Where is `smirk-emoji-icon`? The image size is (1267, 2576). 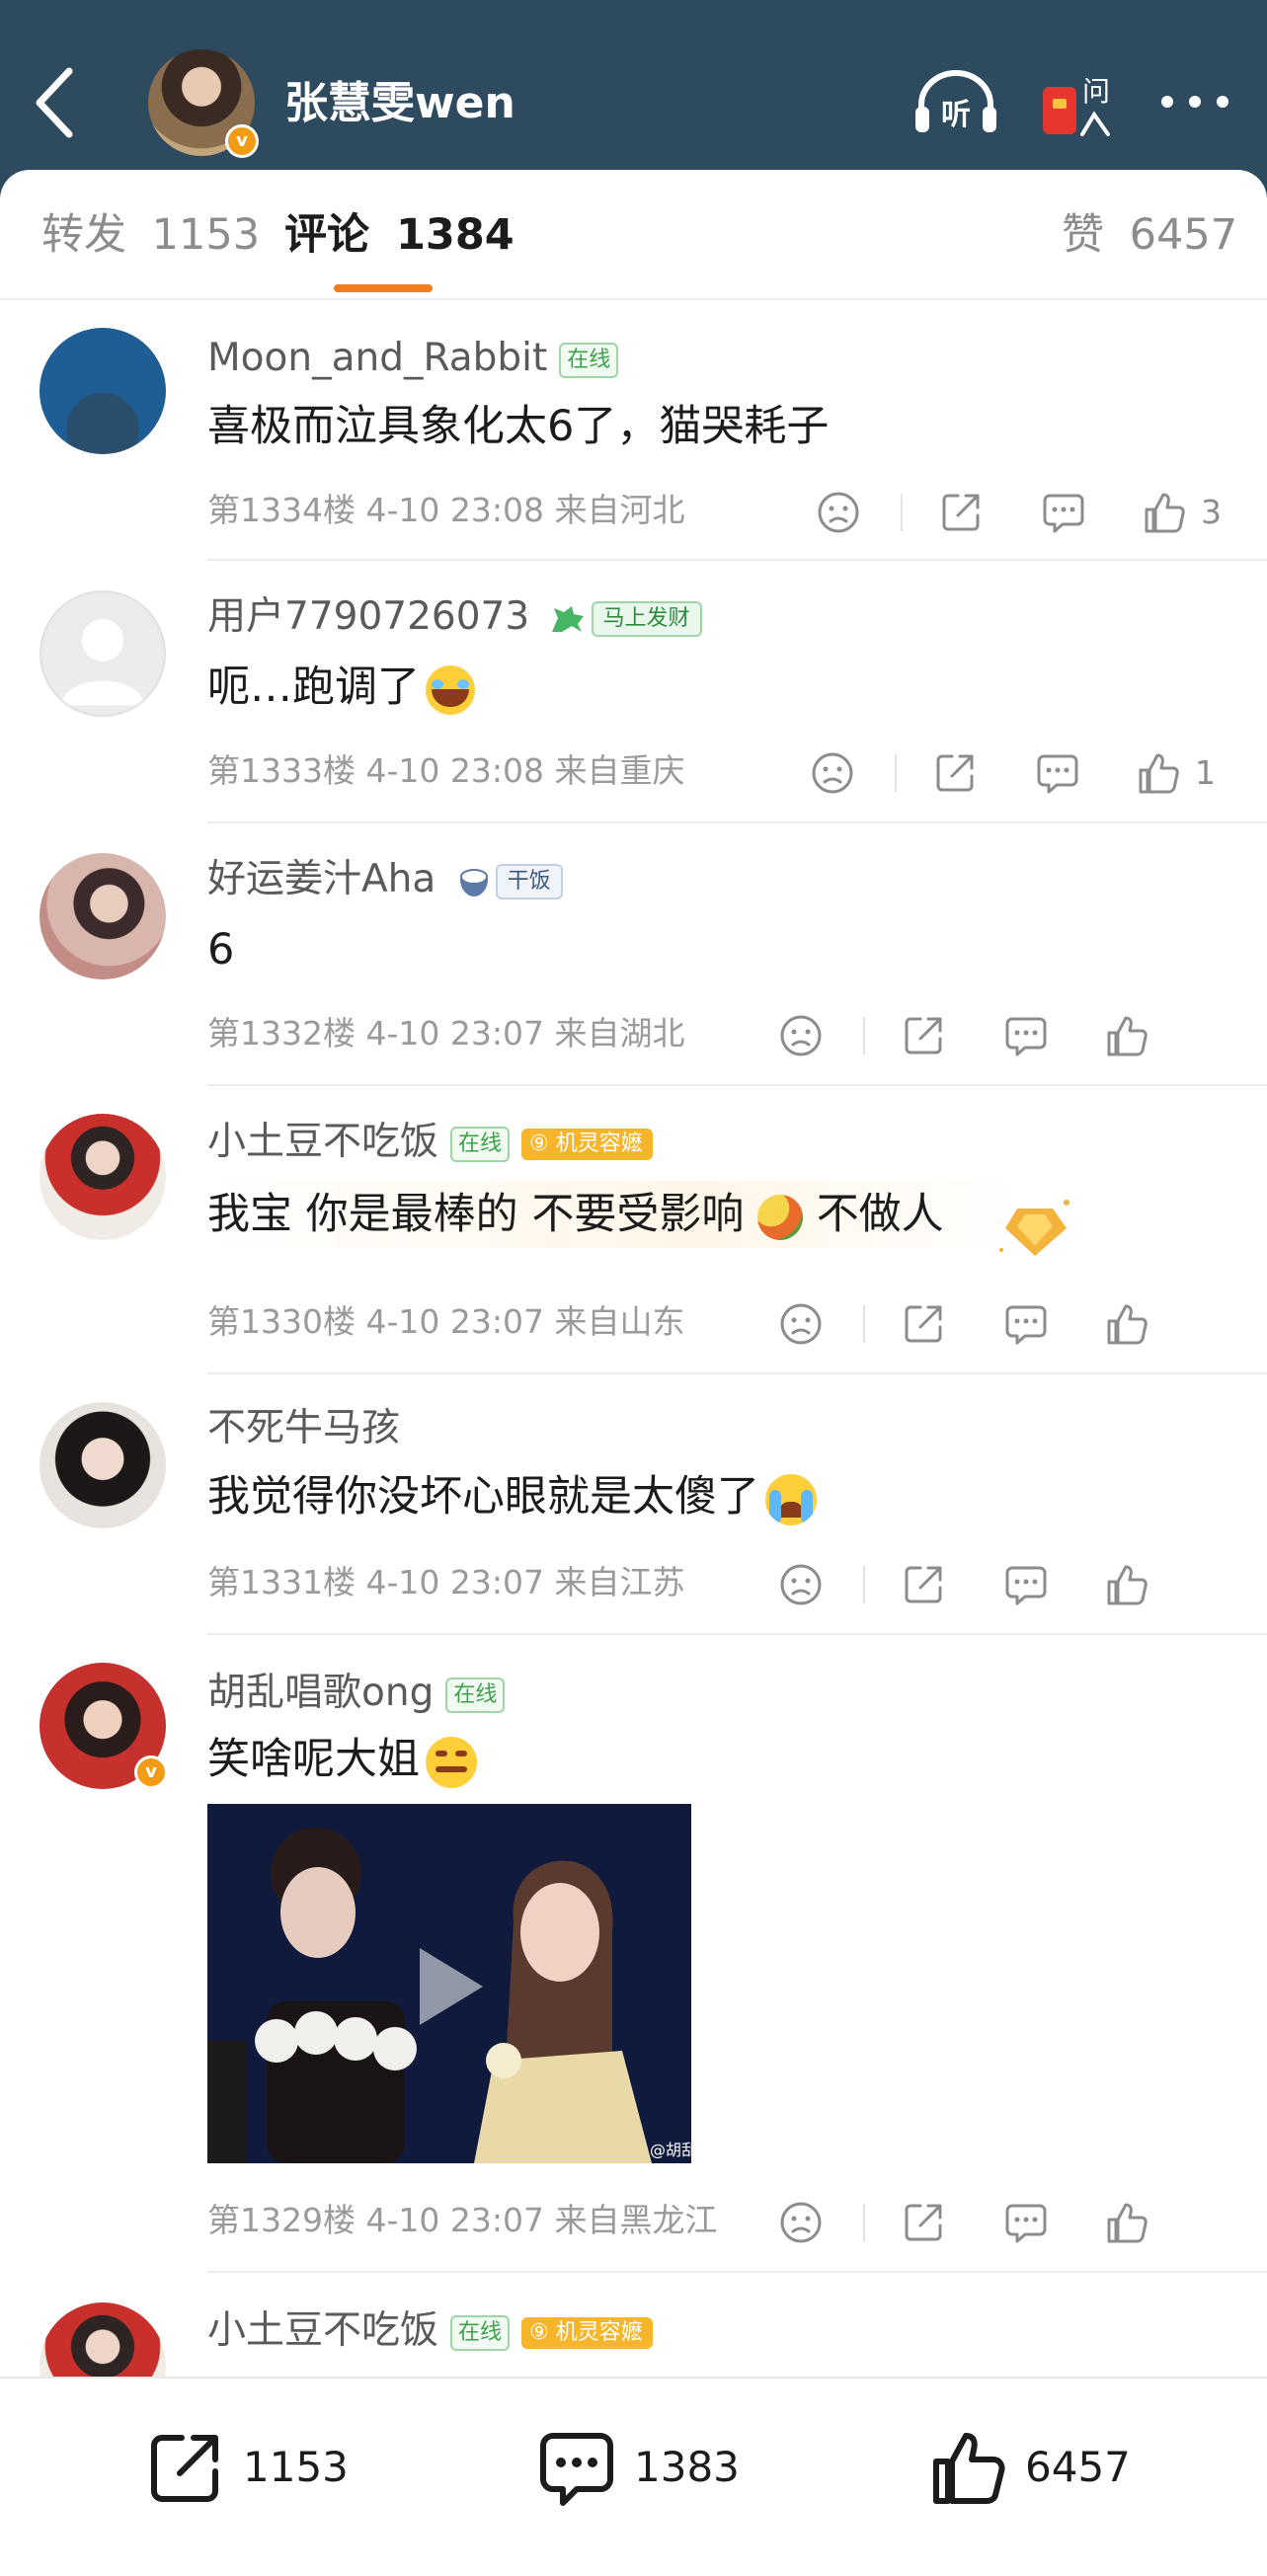
smirk-emoji-icon is located at coordinates (451, 1762).